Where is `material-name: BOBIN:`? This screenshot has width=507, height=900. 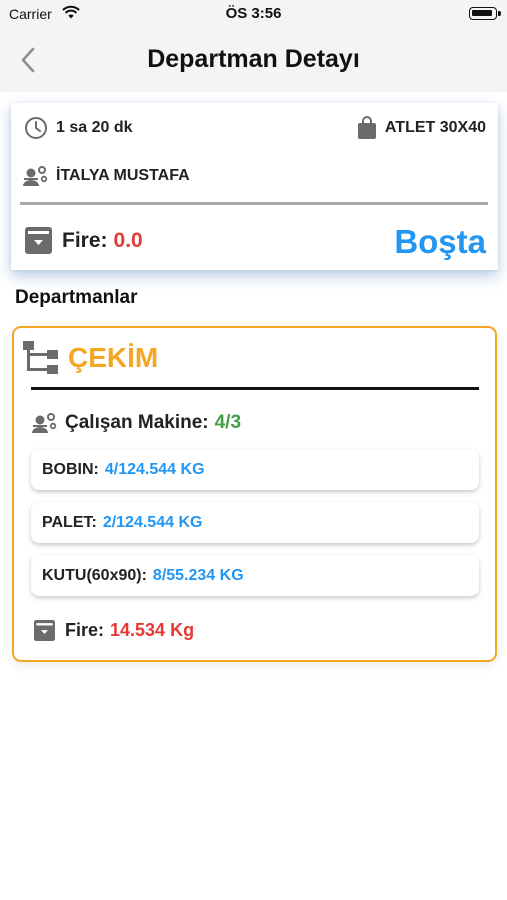
material-name: BOBIN: is located at coordinates (70, 469).